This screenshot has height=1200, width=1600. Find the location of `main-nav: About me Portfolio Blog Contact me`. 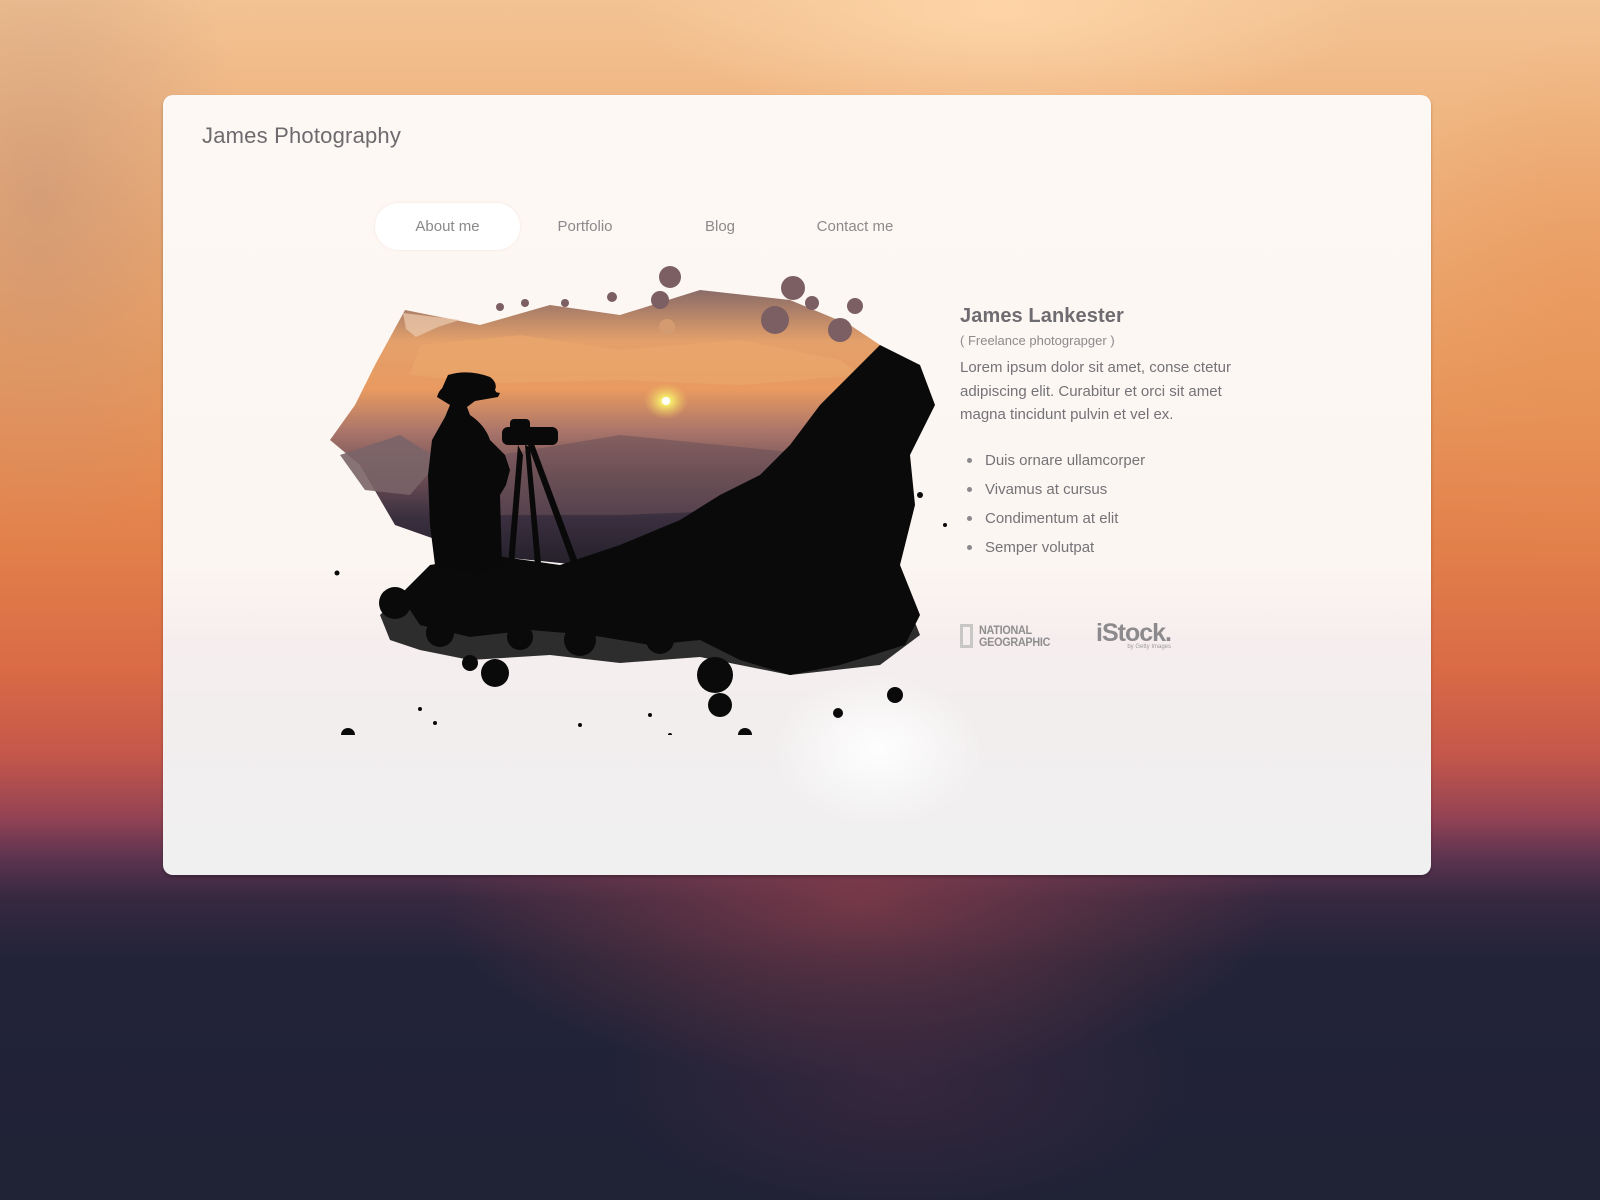

main-nav: About me Portfolio Blog Contact me is located at coordinates (647, 226).